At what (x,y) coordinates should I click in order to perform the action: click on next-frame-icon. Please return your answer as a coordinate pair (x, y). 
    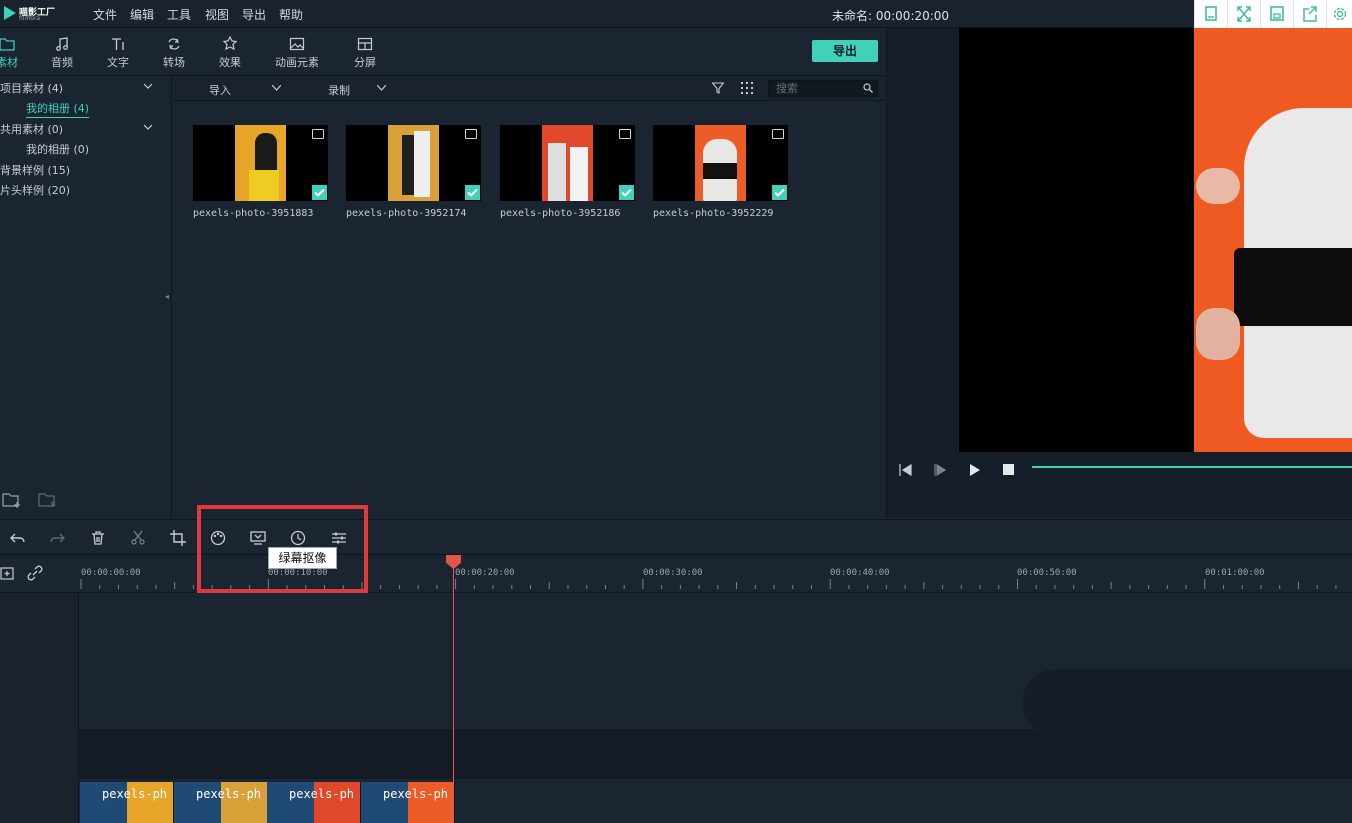
    Looking at the image, I should click on (940, 470).